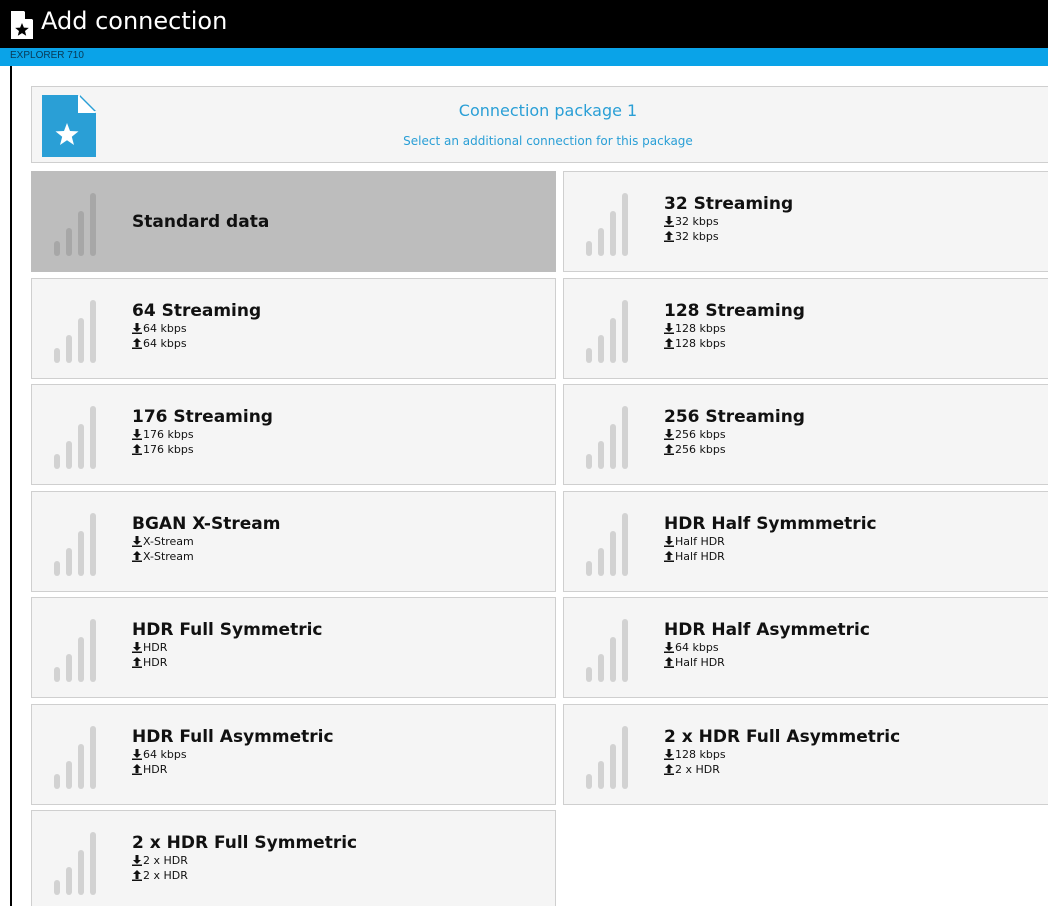 This screenshot has width=1048, height=906. I want to click on upload-speed: 176 kbps, so click(163, 449).